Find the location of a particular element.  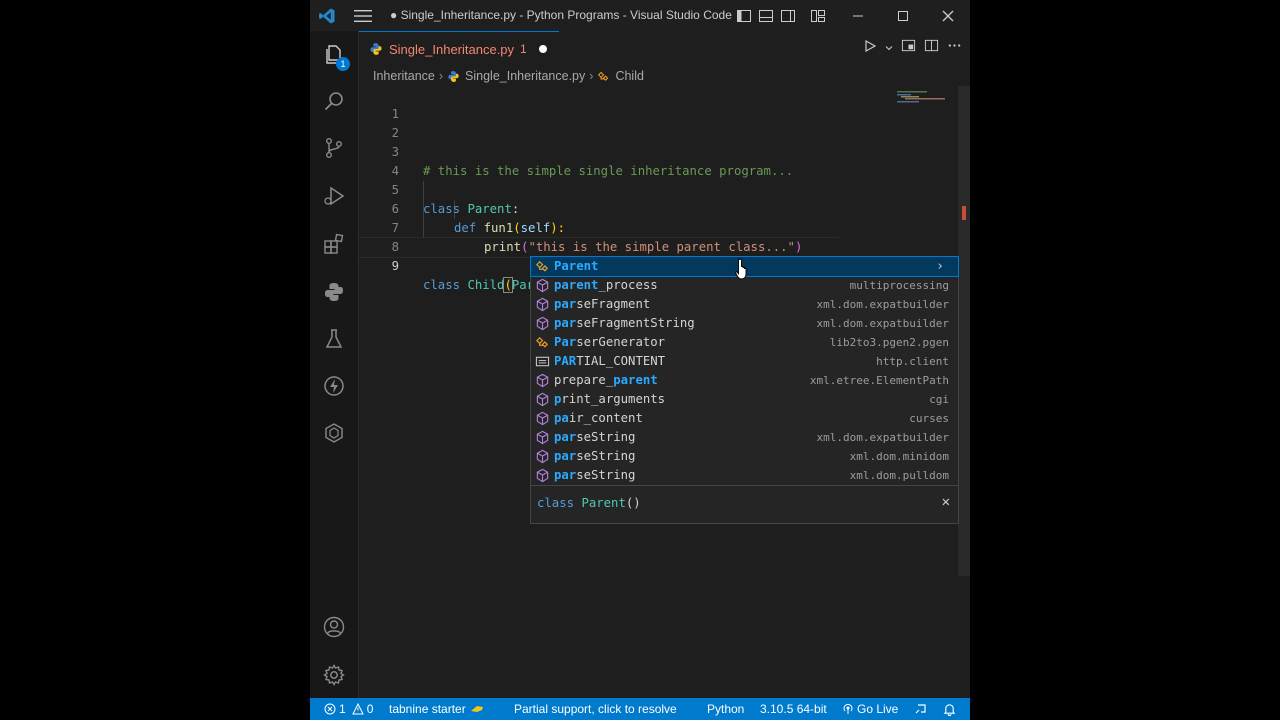

breadcrumb-symbol: Child is located at coordinates (629, 76).